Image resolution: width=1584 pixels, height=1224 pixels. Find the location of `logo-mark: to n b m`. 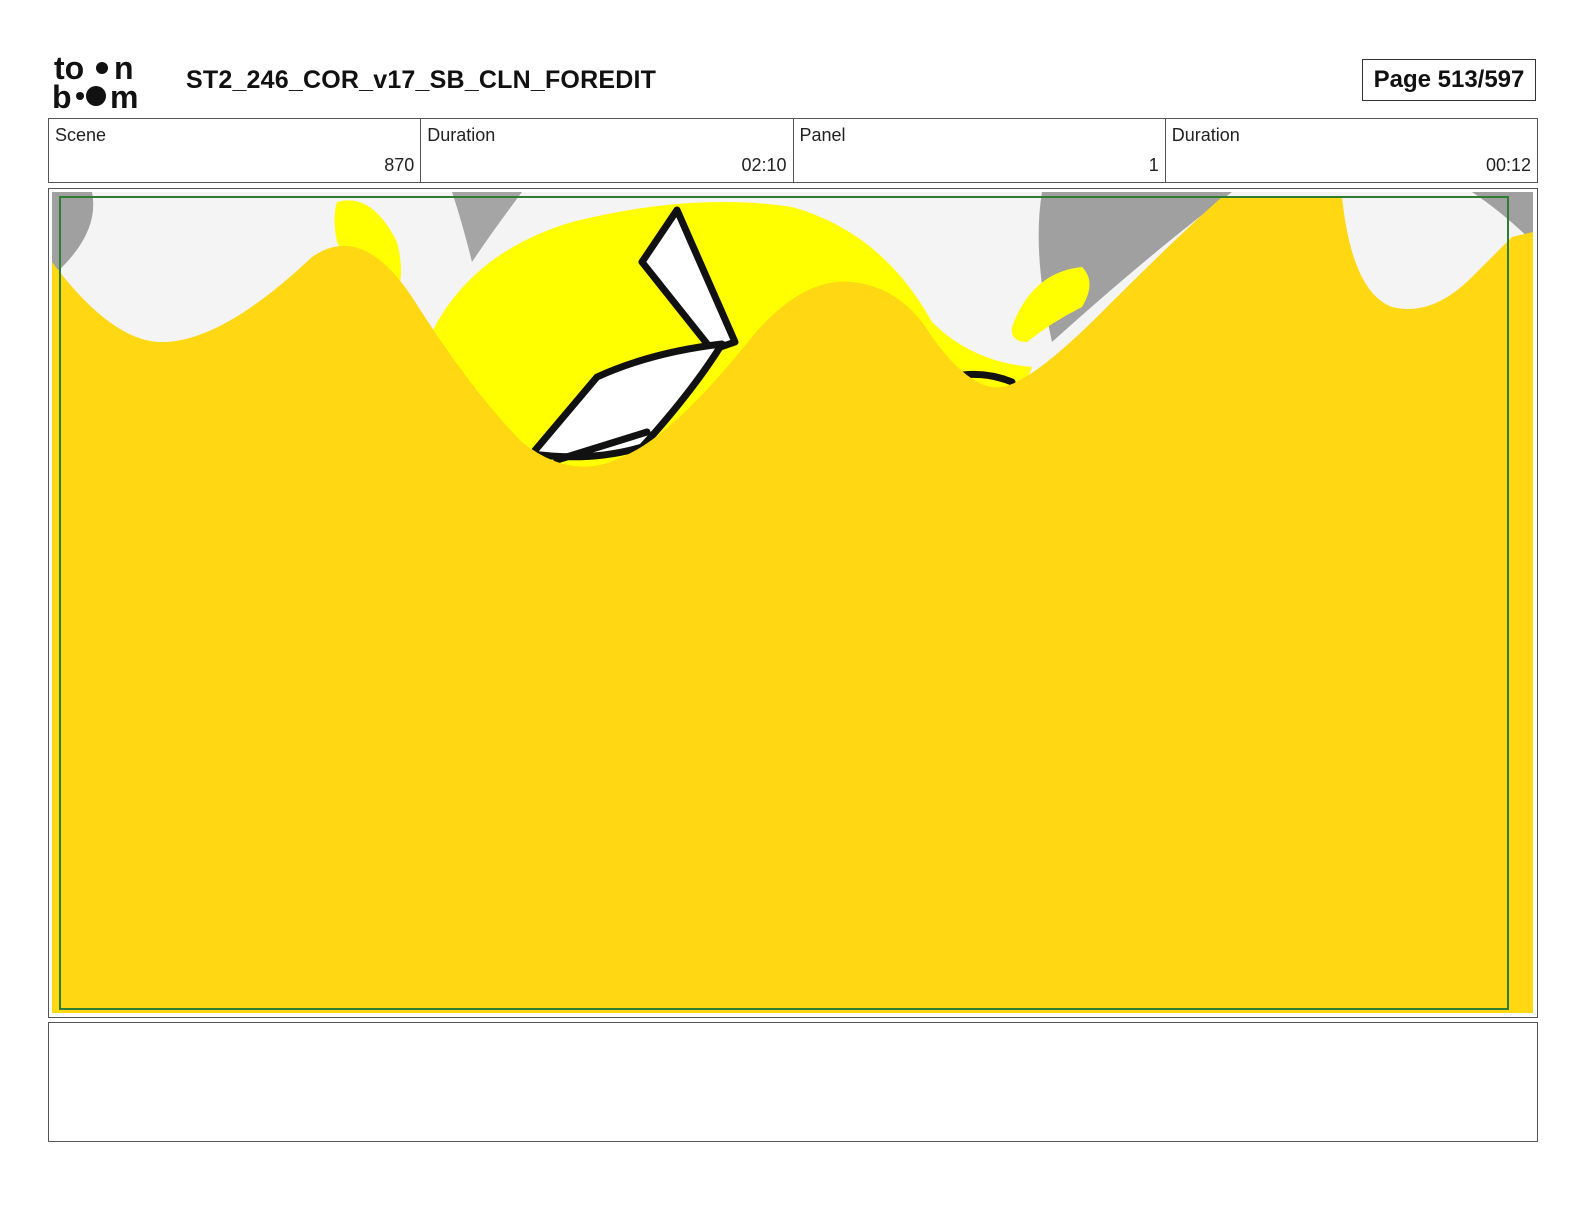

logo-mark: to n b m is located at coordinates (95, 82).